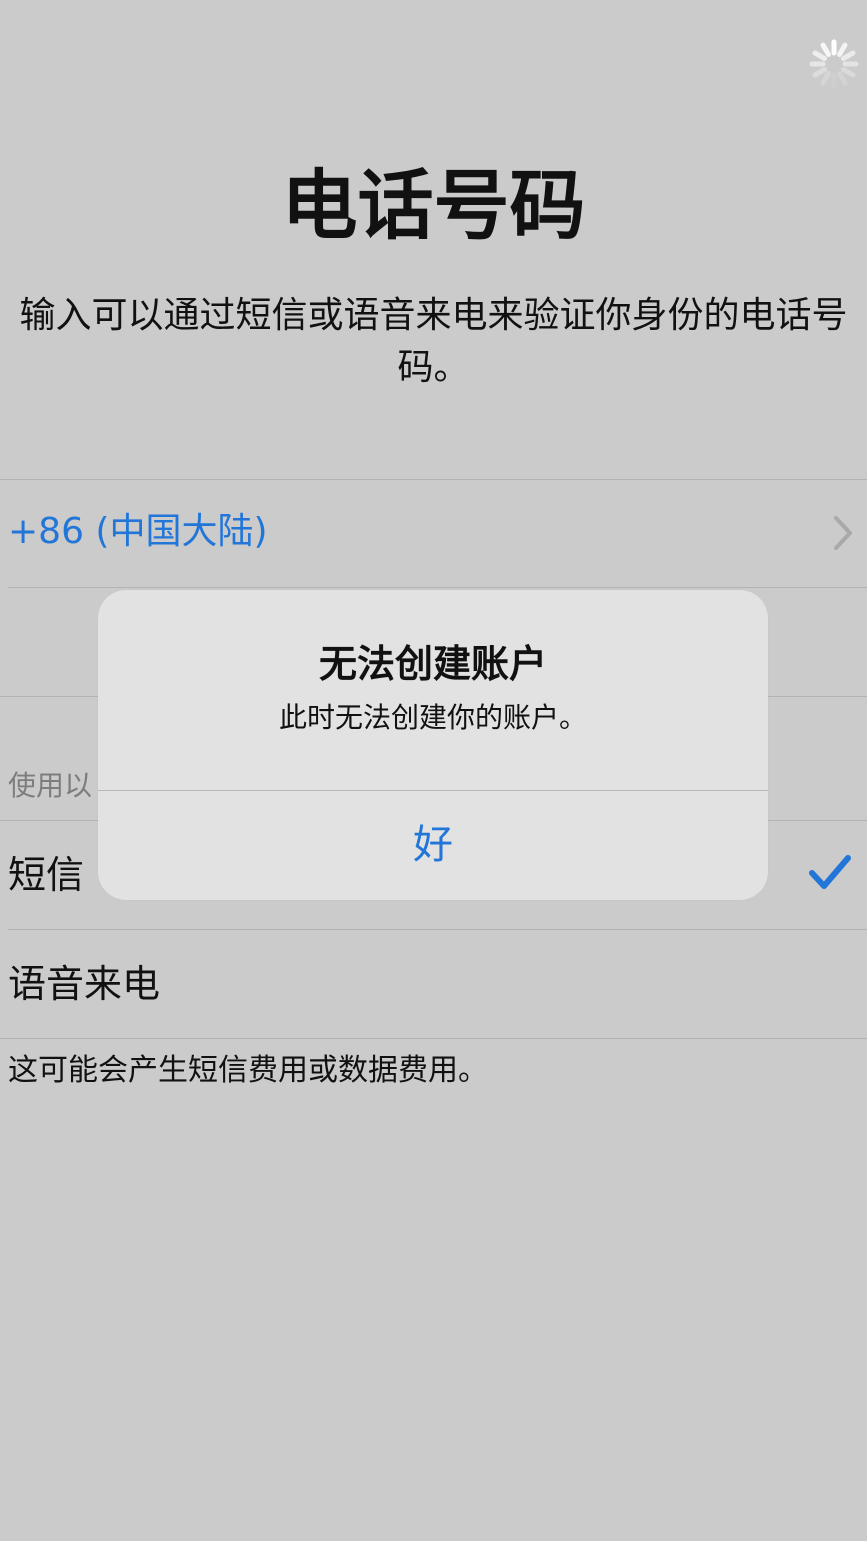 The height and width of the screenshot is (1541, 867). What do you see at coordinates (433, 984) in the screenshot?
I see `option-voice-call: 语音来电` at bounding box center [433, 984].